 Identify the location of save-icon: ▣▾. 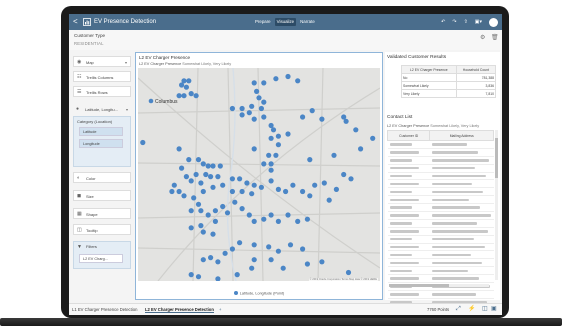
(478, 22).